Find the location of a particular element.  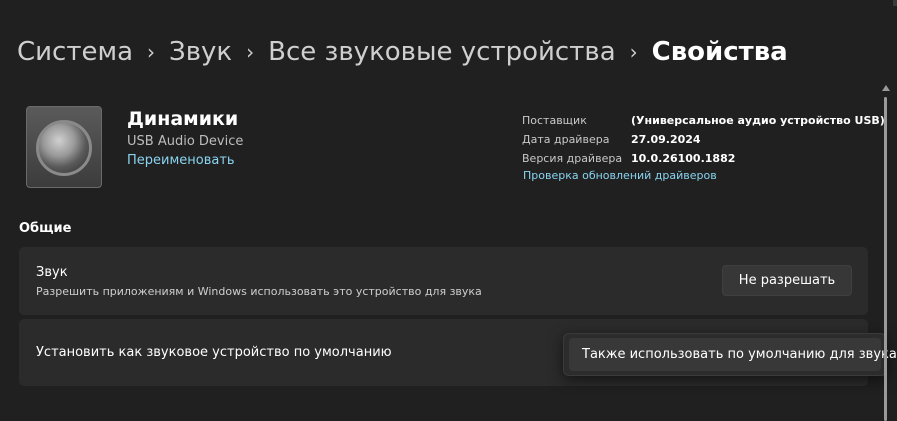

speaker-cone is located at coordinates (64, 148).